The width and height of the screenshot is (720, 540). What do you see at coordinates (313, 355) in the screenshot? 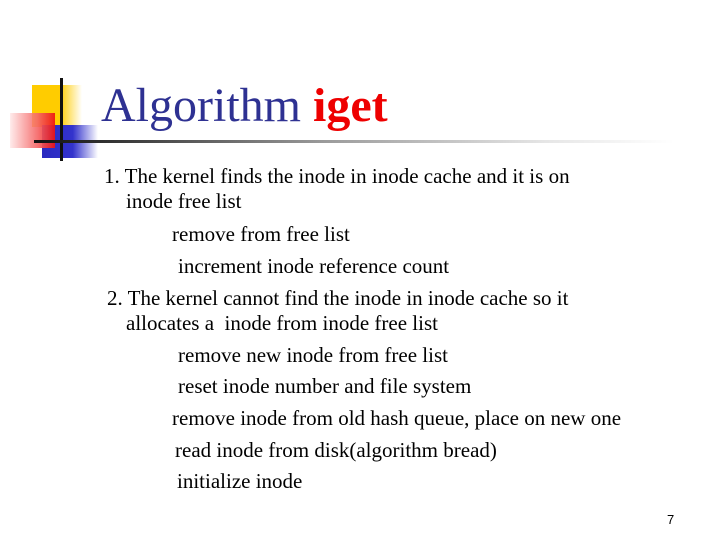
I see `body-line-substep: remove new inode from free list` at bounding box center [313, 355].